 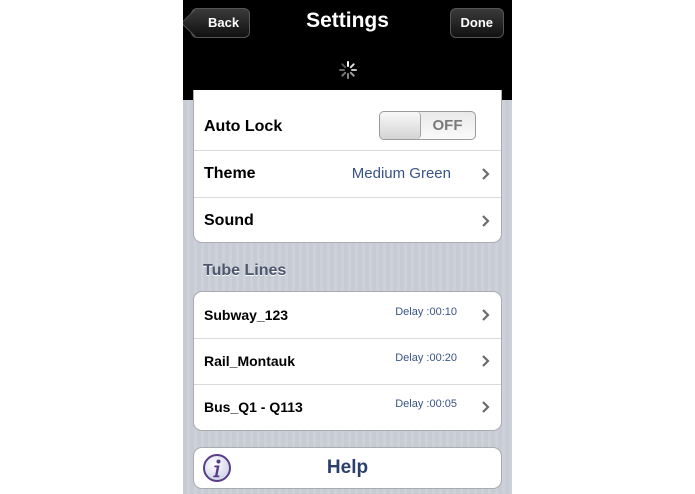 I want to click on toggle-knob, so click(x=400, y=125).